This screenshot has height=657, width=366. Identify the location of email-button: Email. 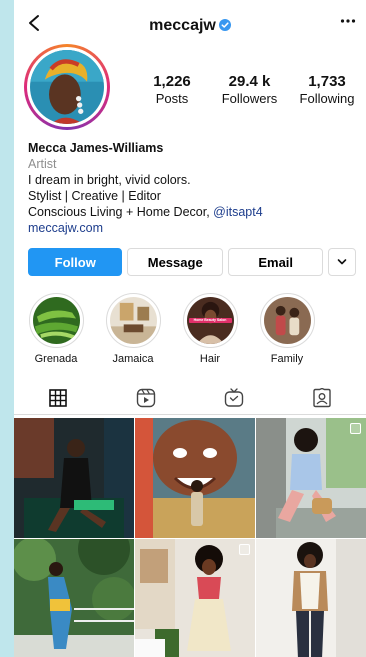
(275, 262).